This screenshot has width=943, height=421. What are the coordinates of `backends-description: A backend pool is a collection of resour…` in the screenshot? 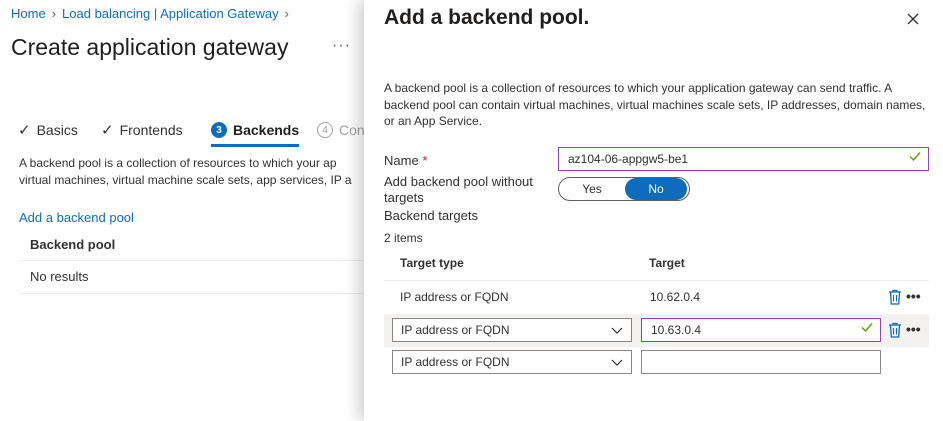 It's located at (191, 172).